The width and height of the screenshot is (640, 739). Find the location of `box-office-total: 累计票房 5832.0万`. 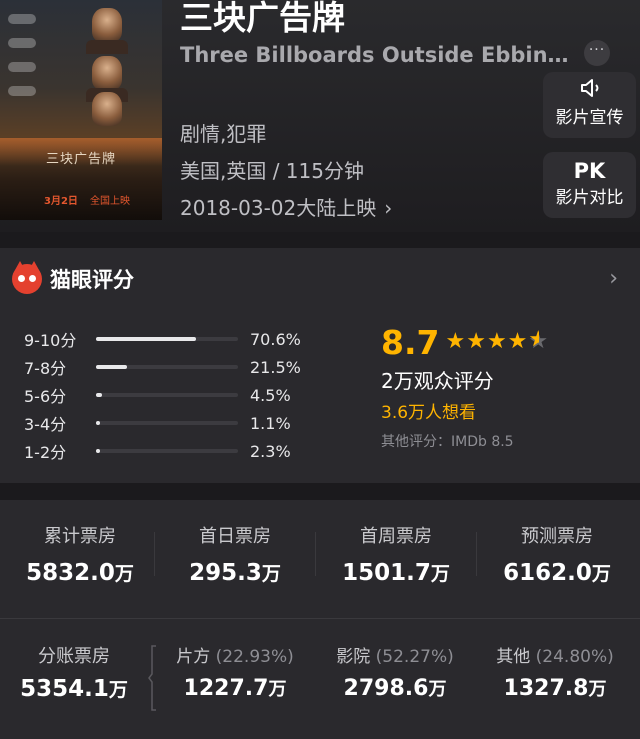

box-office-total: 累计票房 5832.0万 is located at coordinates (80, 557).